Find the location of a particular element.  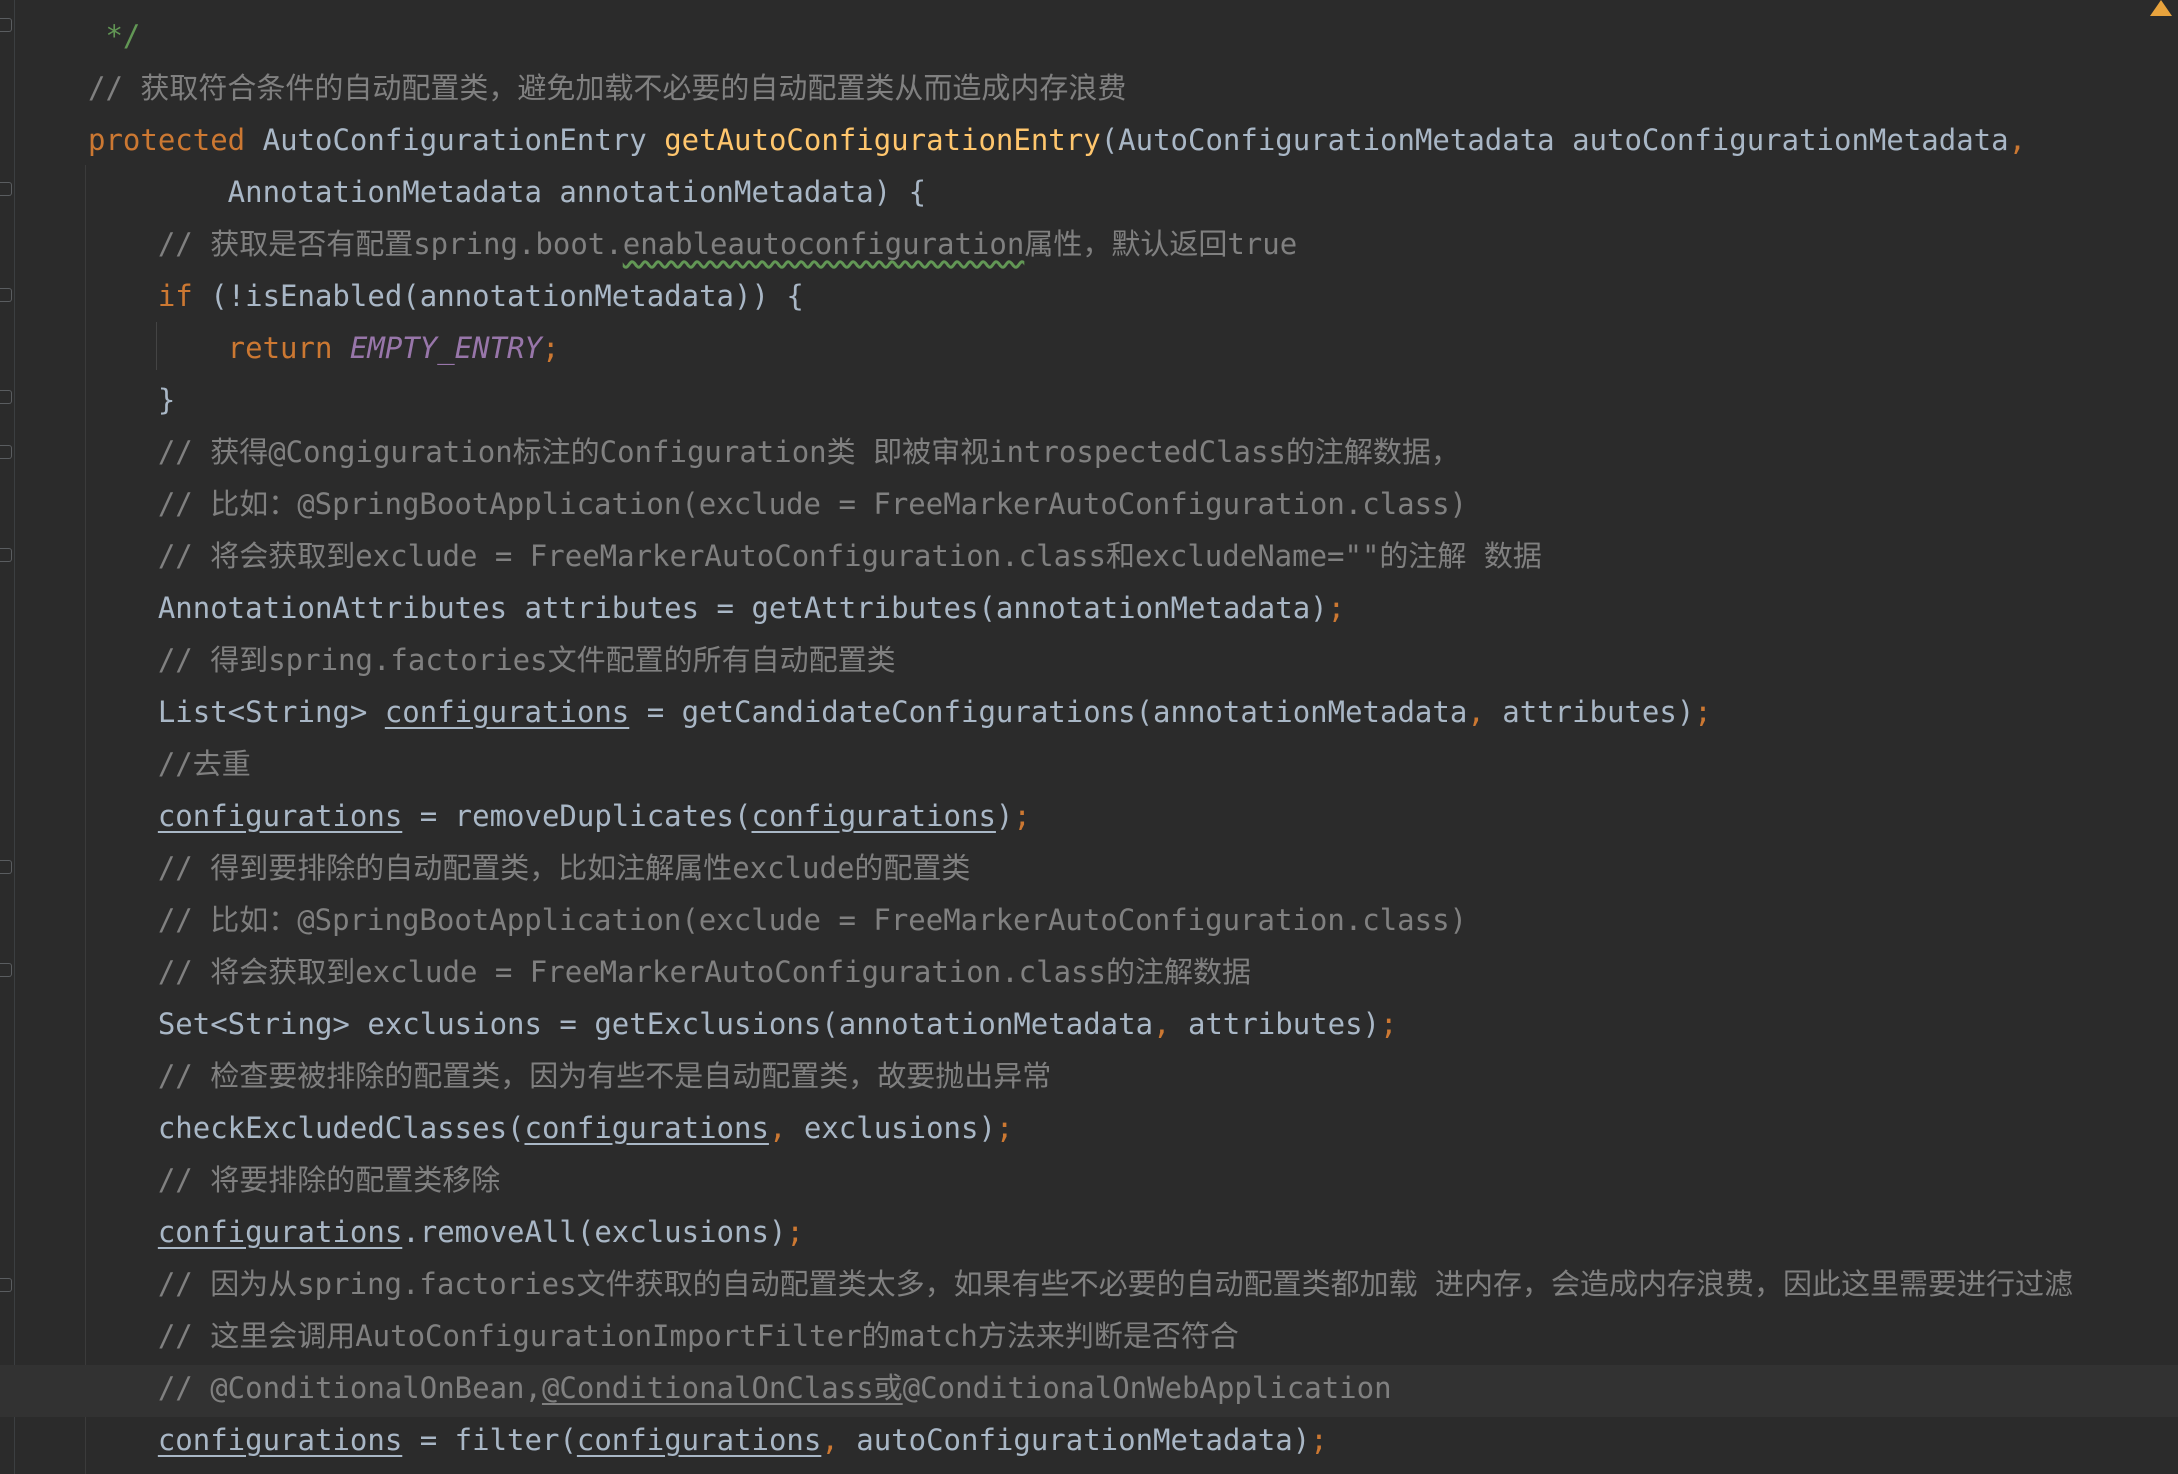

code-line: AnnotationMetadata annotationMetadata) { is located at coordinates (507, 192).